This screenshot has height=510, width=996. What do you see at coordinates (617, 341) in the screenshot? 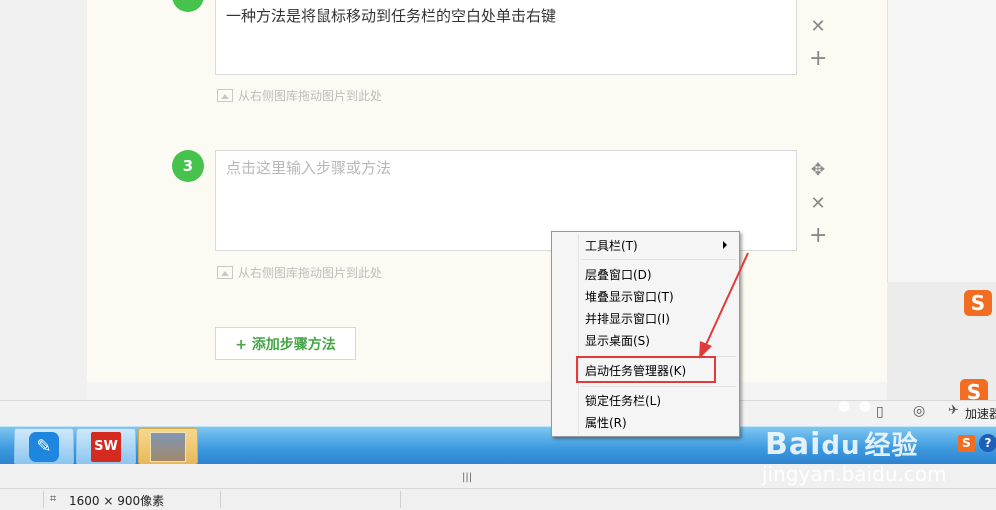
I see `menu-item-show-desktop: 显示桌面(S)` at bounding box center [617, 341].